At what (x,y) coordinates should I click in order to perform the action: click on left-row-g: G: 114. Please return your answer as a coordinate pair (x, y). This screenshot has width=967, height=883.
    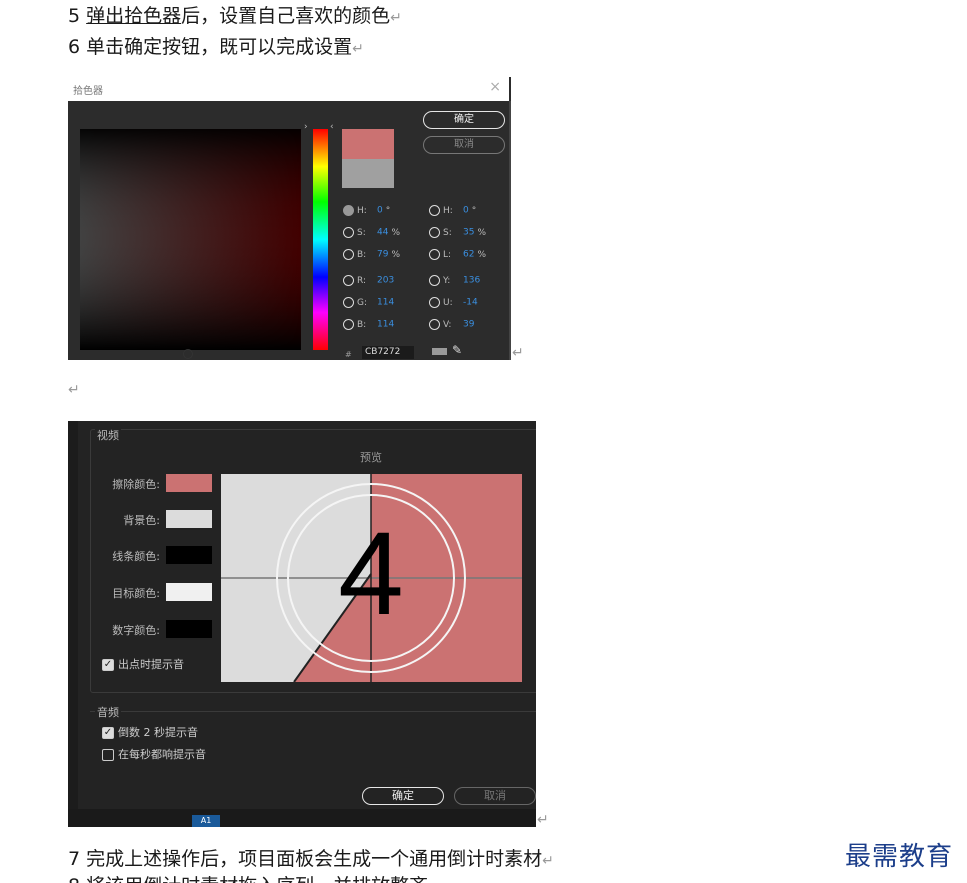
    Looking at the image, I should click on (370, 302).